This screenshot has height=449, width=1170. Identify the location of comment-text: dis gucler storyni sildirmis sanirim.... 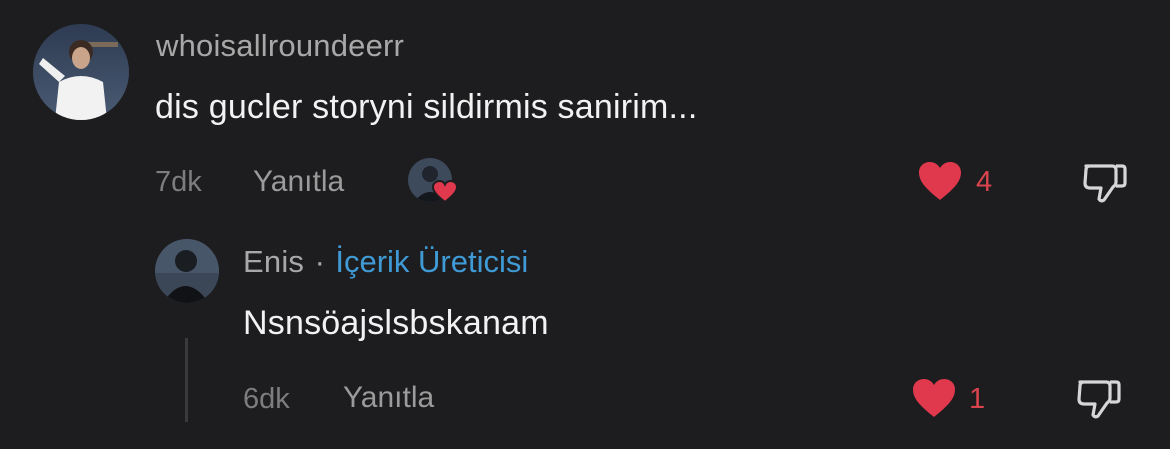
(426, 107).